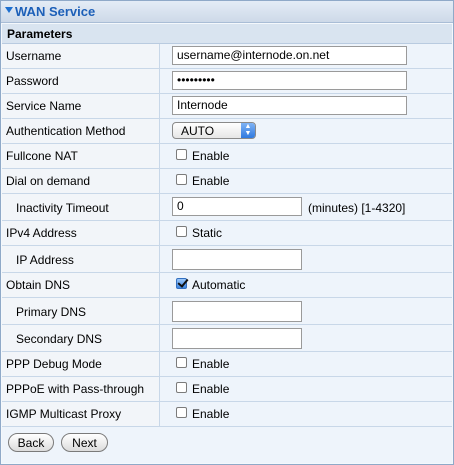 The image size is (454, 465). Describe the element at coordinates (48, 181) in the screenshot. I see `dial-on-demand-label: Dial on demand` at that location.